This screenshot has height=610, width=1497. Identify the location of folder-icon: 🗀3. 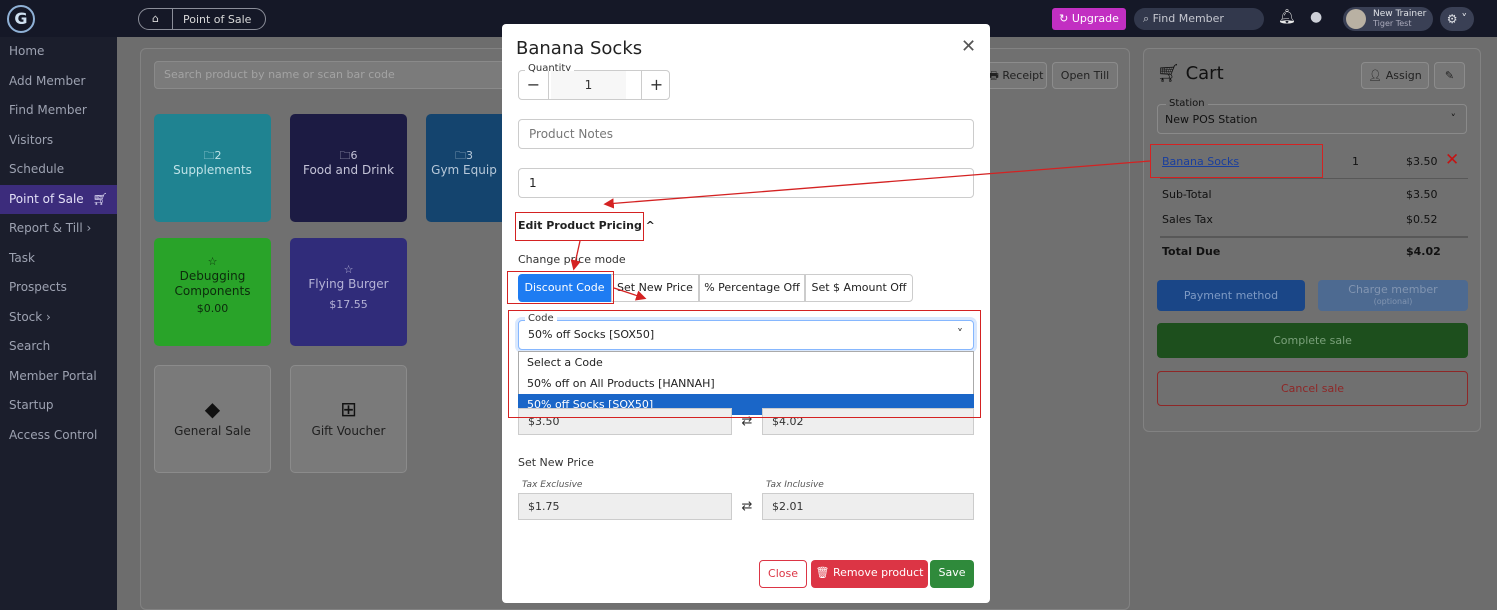
(464, 155).